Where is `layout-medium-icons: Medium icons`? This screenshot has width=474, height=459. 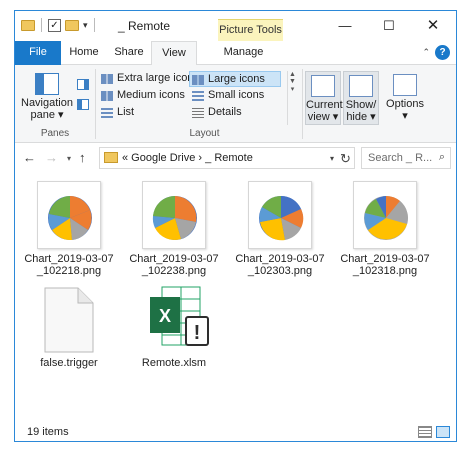
layout-medium-icons: Medium icons is located at coordinates (142, 96).